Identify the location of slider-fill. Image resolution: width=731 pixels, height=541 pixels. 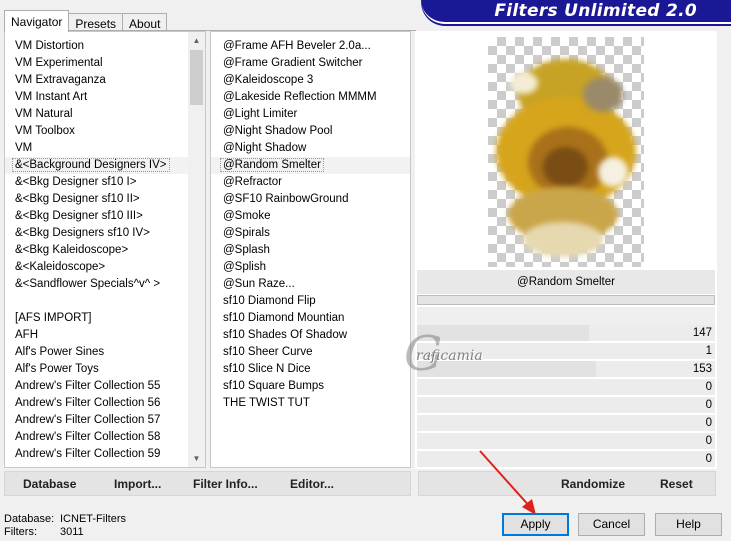
(417, 351).